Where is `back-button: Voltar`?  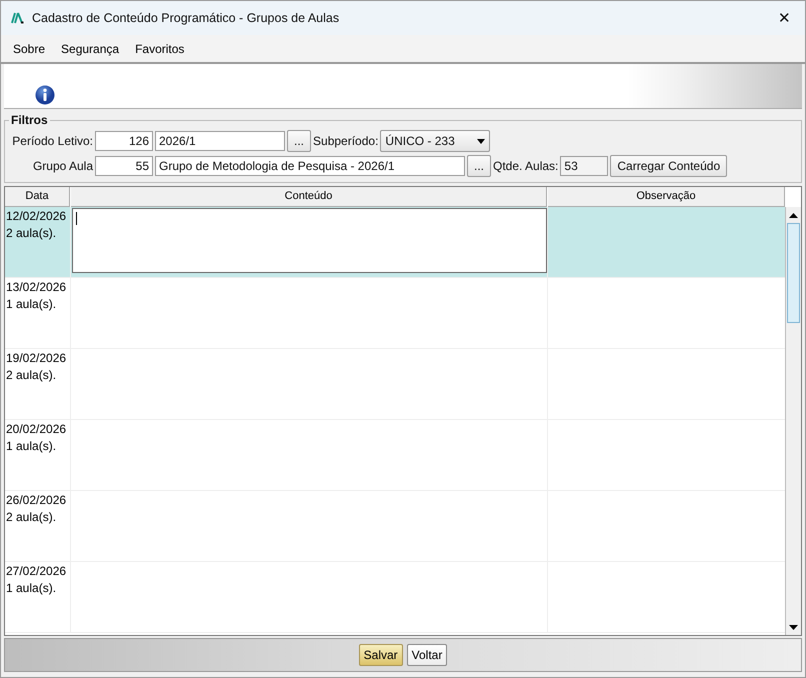 back-button: Voltar is located at coordinates (427, 655).